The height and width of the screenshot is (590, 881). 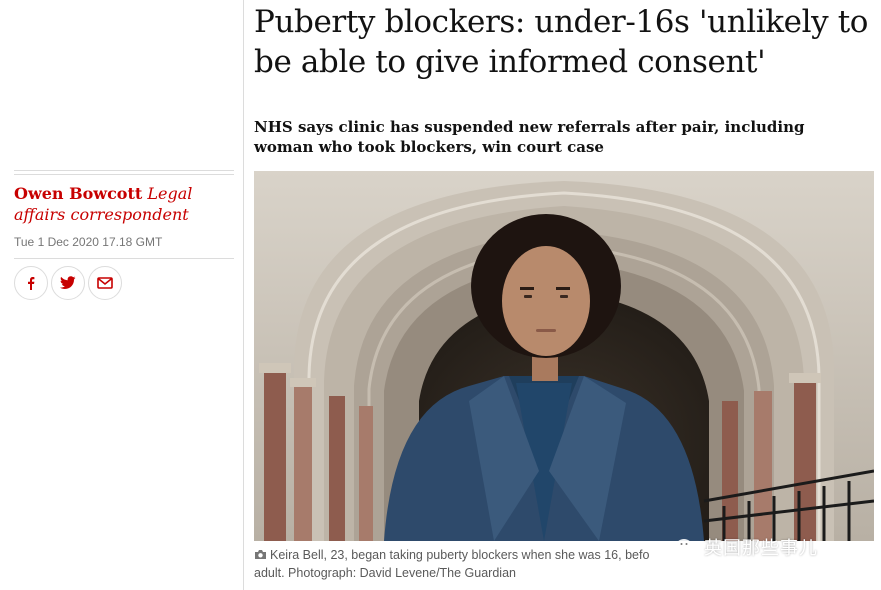 What do you see at coordinates (125, 204) in the screenshot?
I see `byline: Owen Bowcott Legal affairs correspondent` at bounding box center [125, 204].